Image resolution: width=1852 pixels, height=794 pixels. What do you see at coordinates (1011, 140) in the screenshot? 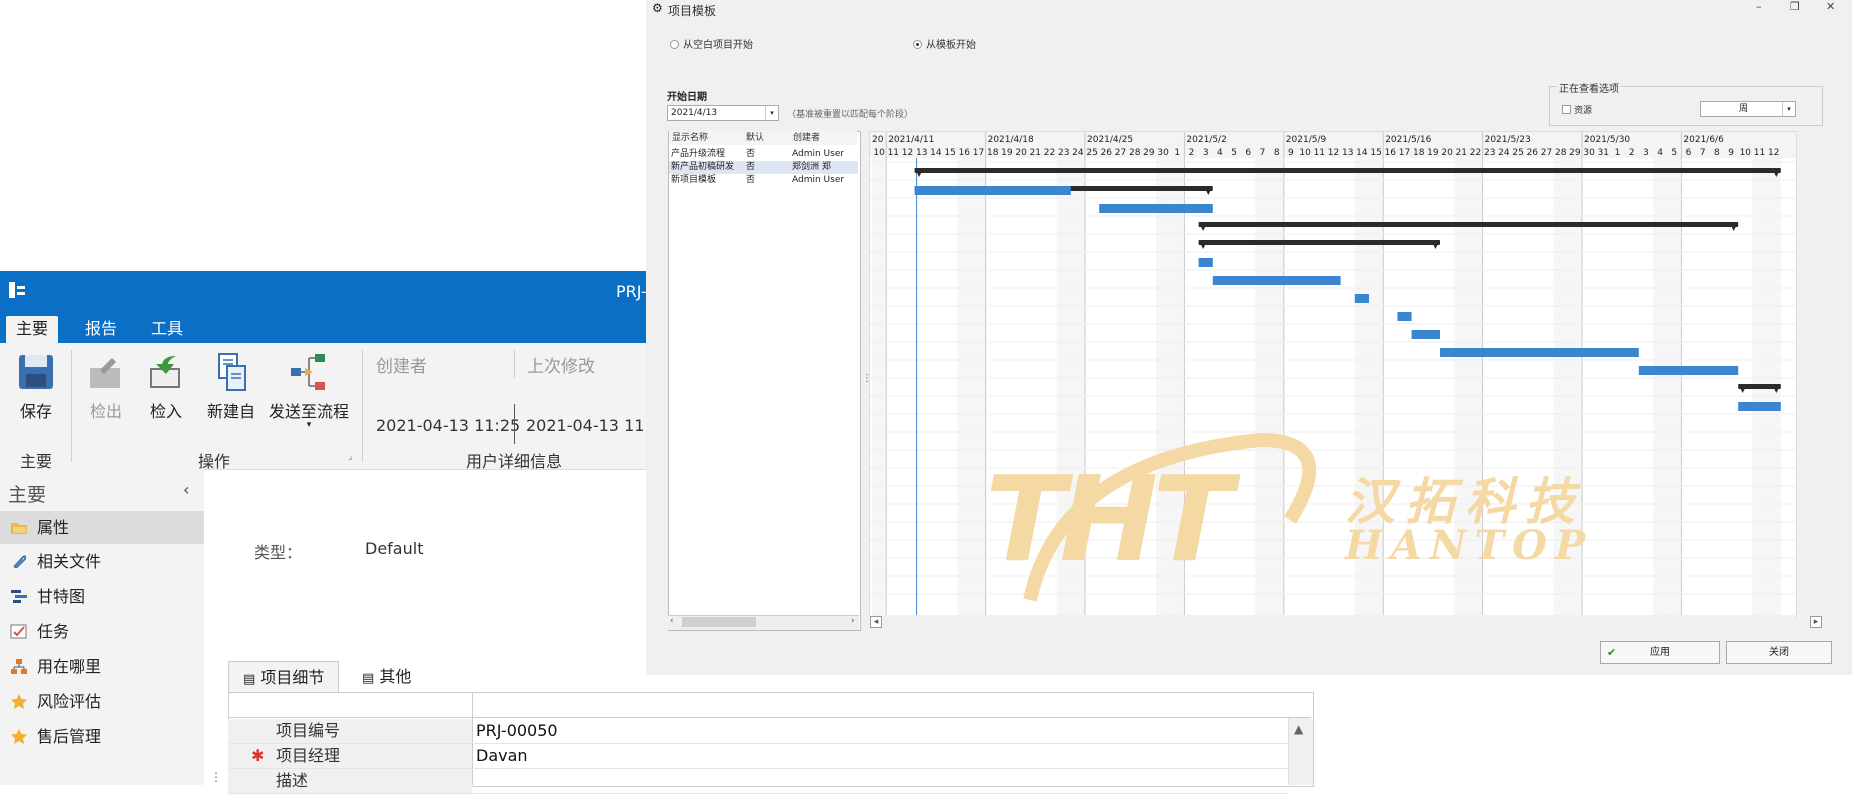
I see `week-label: 2021/4/18` at bounding box center [1011, 140].